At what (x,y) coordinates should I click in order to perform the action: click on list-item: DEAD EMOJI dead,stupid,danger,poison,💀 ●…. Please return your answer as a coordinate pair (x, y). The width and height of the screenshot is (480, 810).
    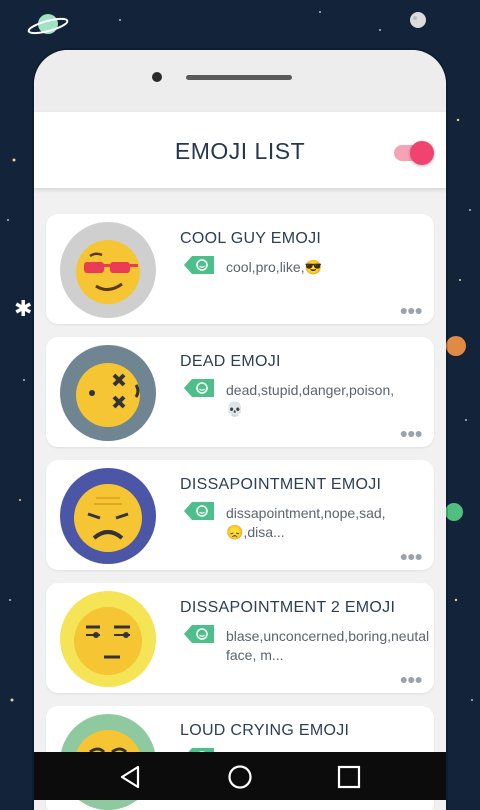
    Looking at the image, I should click on (240, 392).